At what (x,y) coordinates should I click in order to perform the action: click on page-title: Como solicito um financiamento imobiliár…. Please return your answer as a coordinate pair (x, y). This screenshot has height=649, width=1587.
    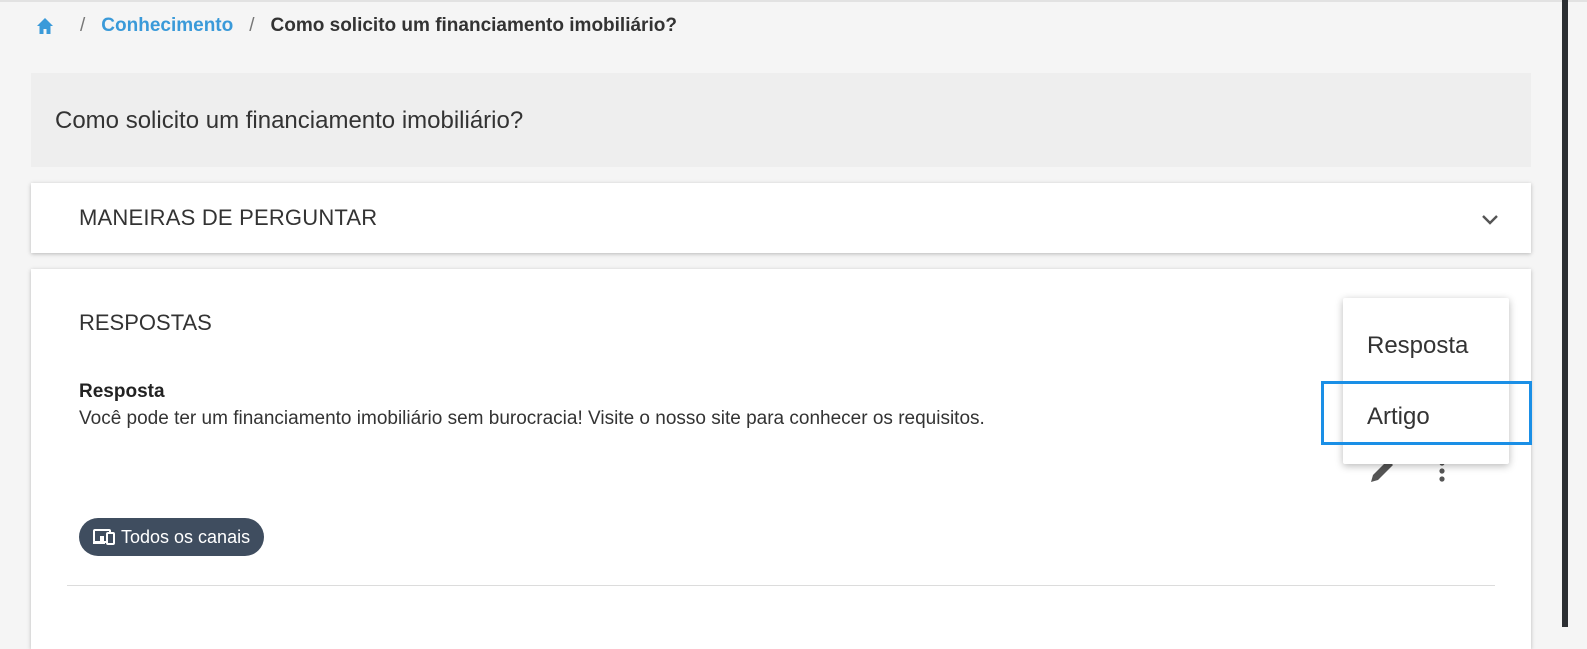
    Looking at the image, I should click on (289, 120).